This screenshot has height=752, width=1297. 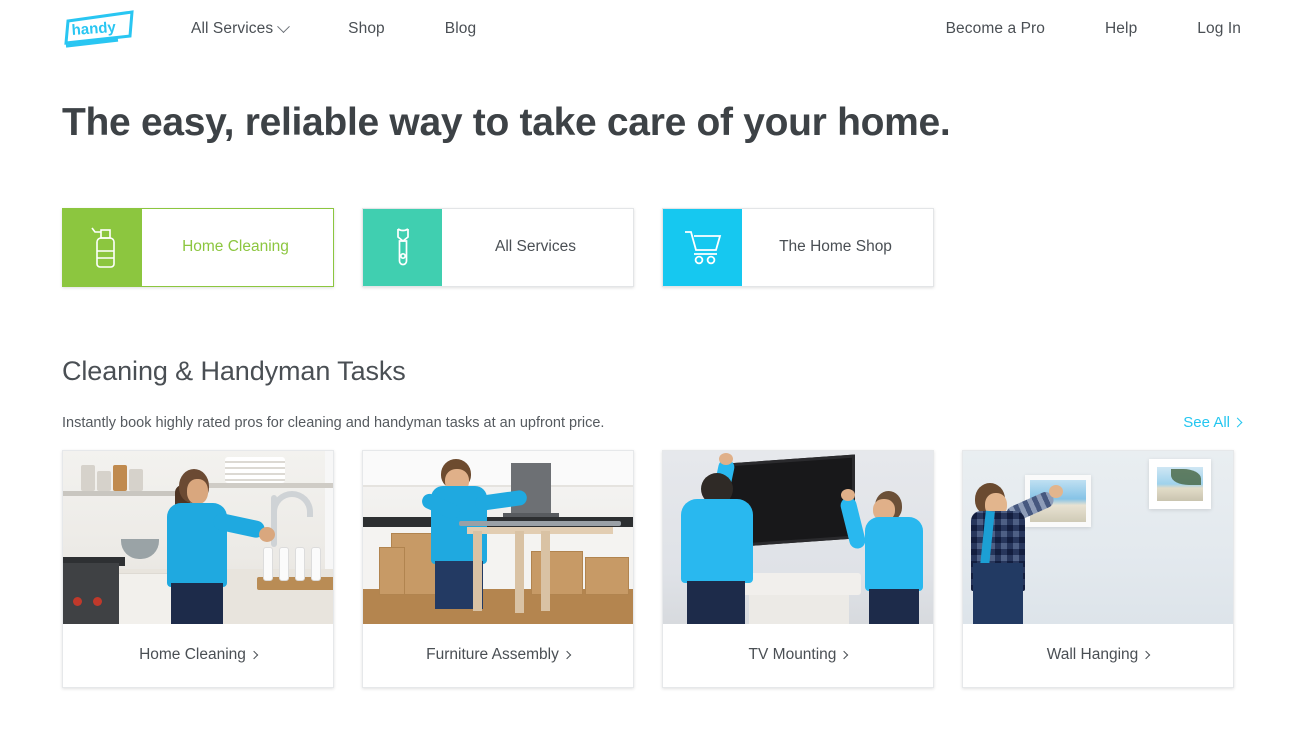 I want to click on see-all-label: See All, so click(x=1206, y=422).